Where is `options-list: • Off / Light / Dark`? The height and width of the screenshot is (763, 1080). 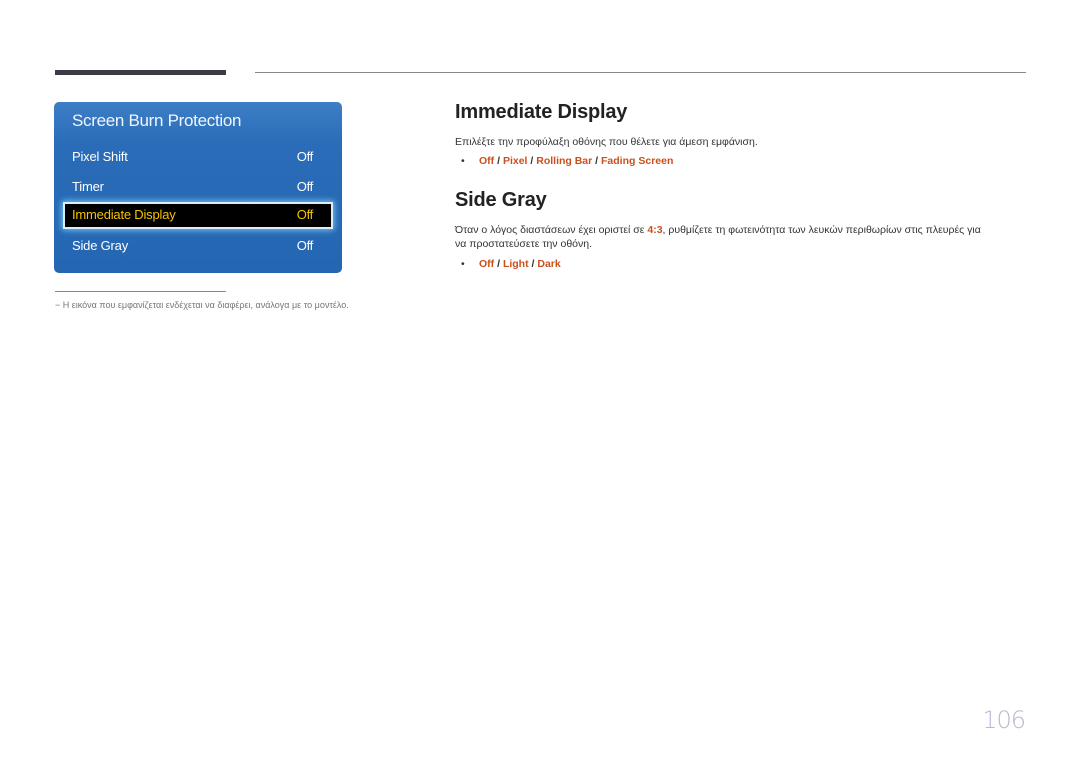
options-list: • Off / Light / Dark is located at coordinates (511, 264).